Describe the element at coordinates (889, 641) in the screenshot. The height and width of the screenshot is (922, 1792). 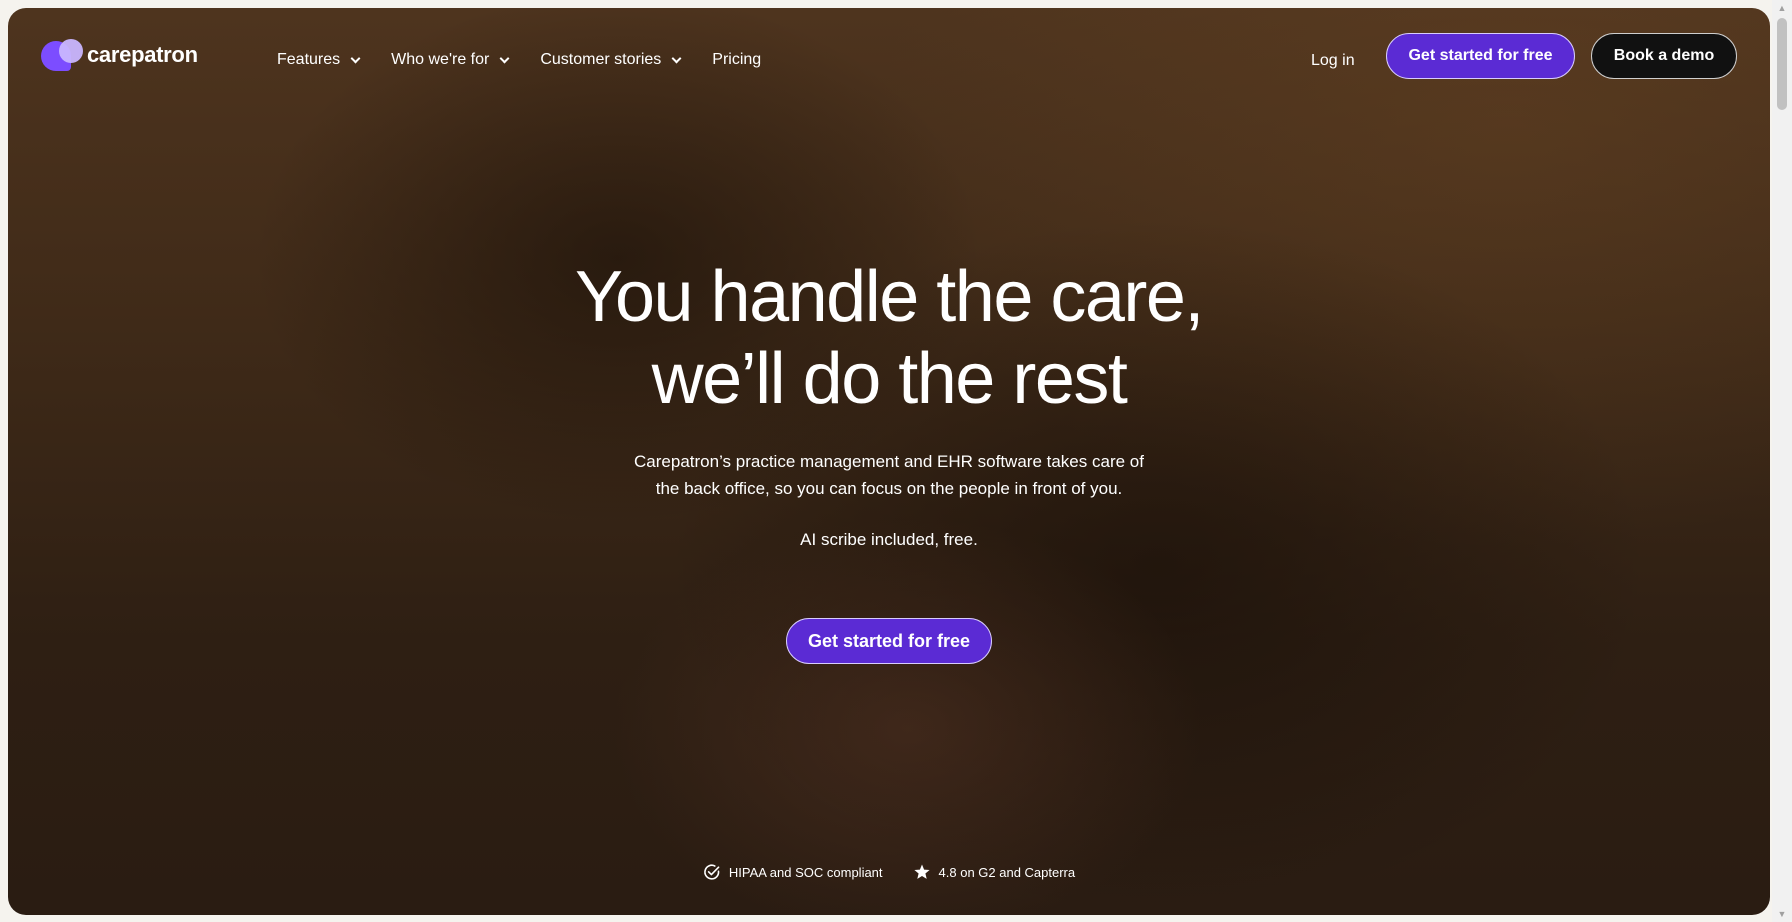
I see `hero-get-started-button: Get started for free` at that location.